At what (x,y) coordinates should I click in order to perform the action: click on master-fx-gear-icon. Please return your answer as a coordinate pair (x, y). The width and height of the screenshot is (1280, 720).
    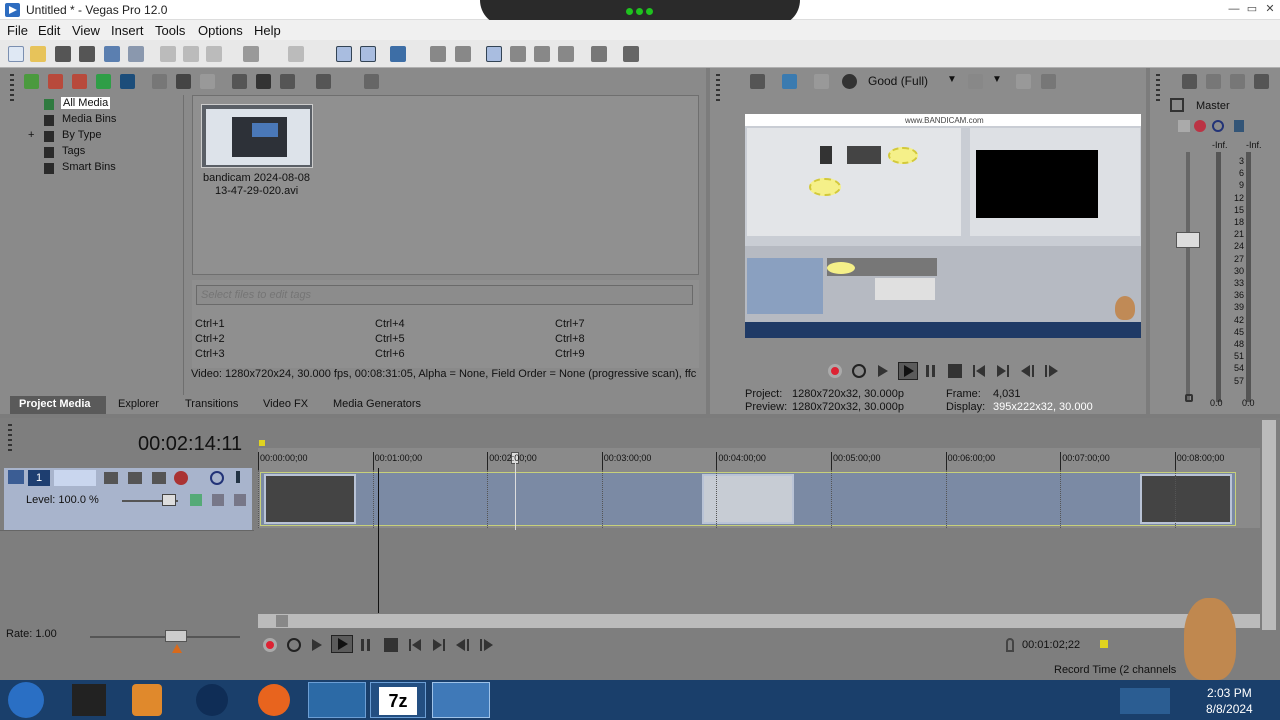
    Looking at the image, I should click on (1200, 126).